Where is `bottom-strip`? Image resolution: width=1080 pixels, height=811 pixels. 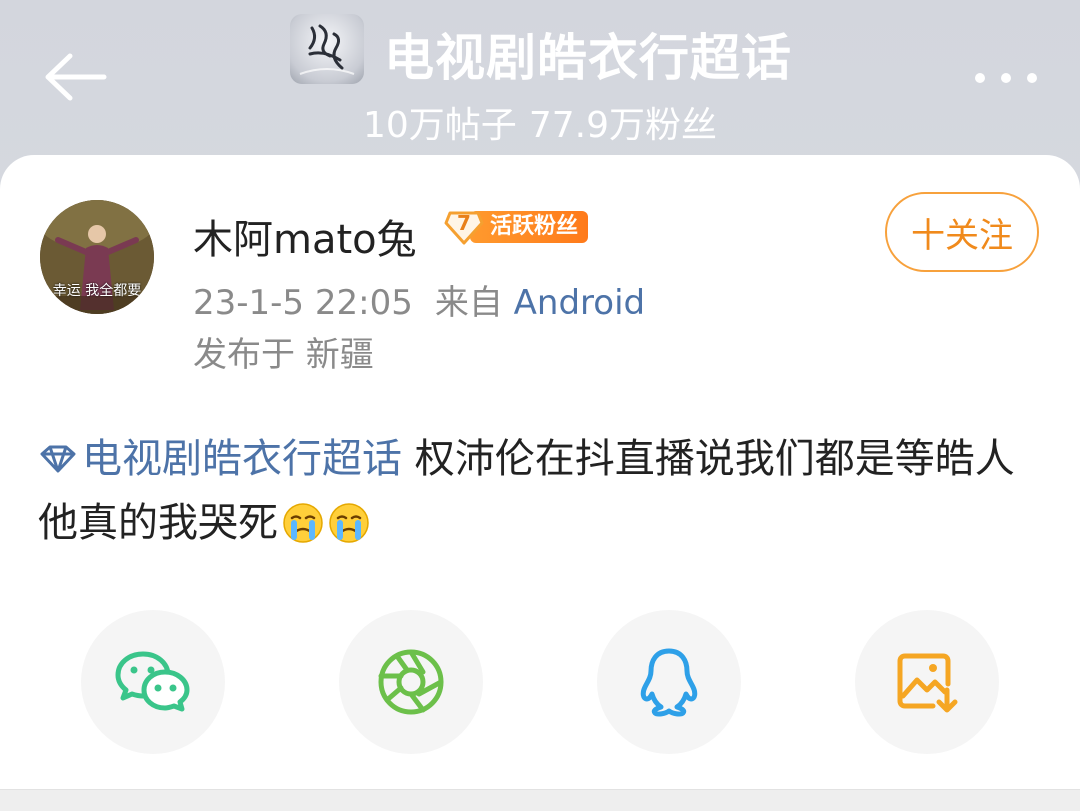
bottom-strip is located at coordinates (540, 800).